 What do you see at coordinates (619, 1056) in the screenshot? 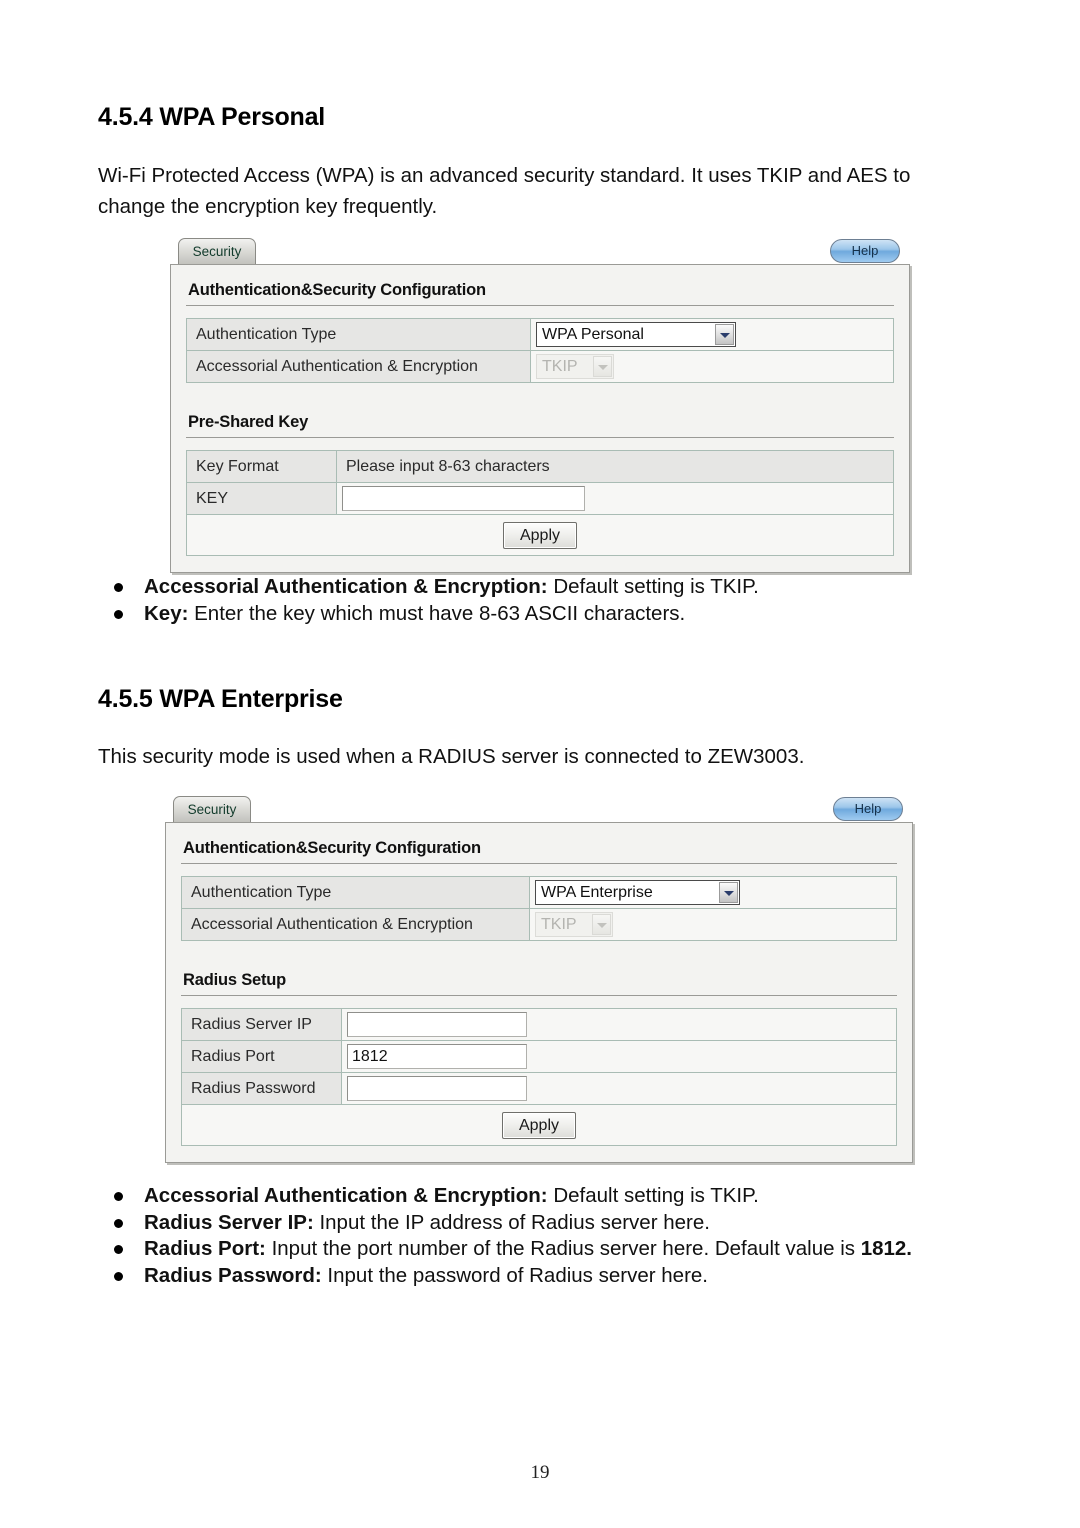
I see `cell-radius-port: 1812` at bounding box center [619, 1056].